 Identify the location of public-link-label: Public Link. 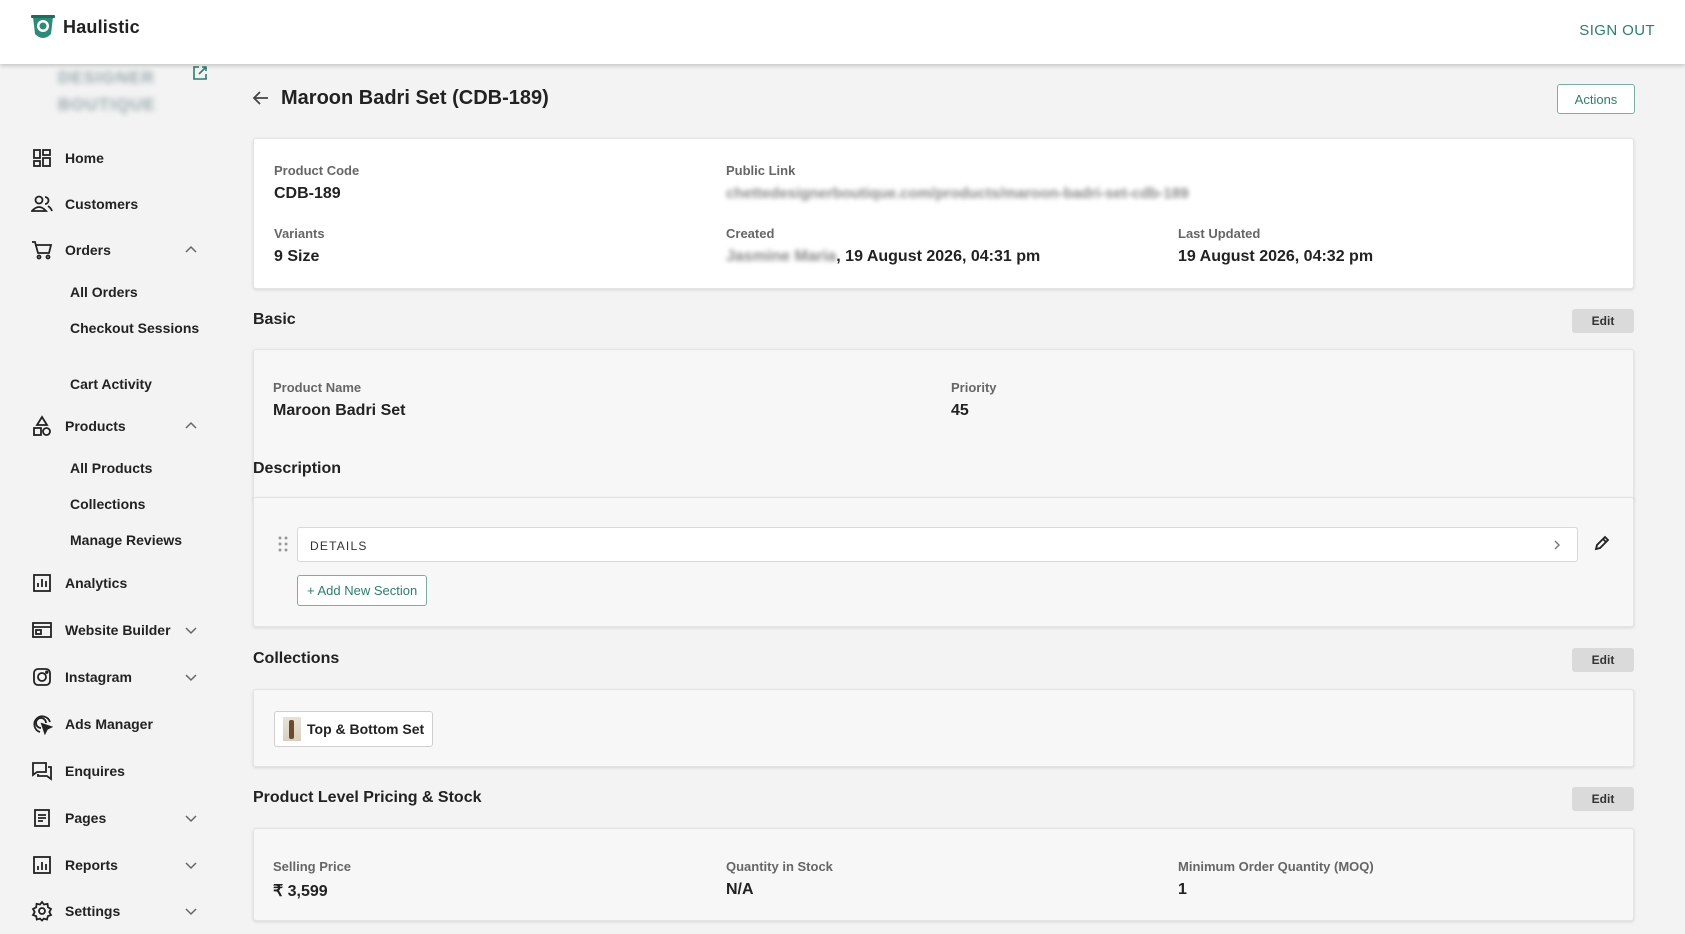
(761, 170).